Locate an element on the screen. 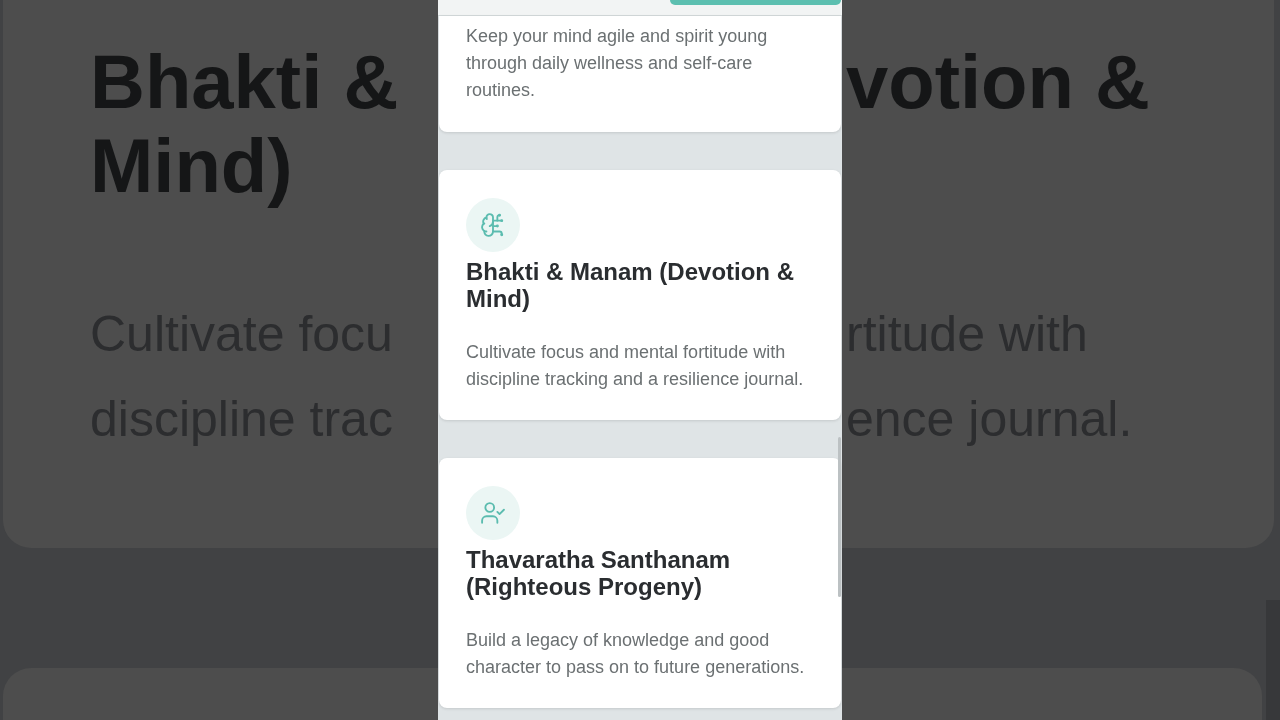 The width and height of the screenshot is (1280, 720). header-button is located at coordinates (755, 2).